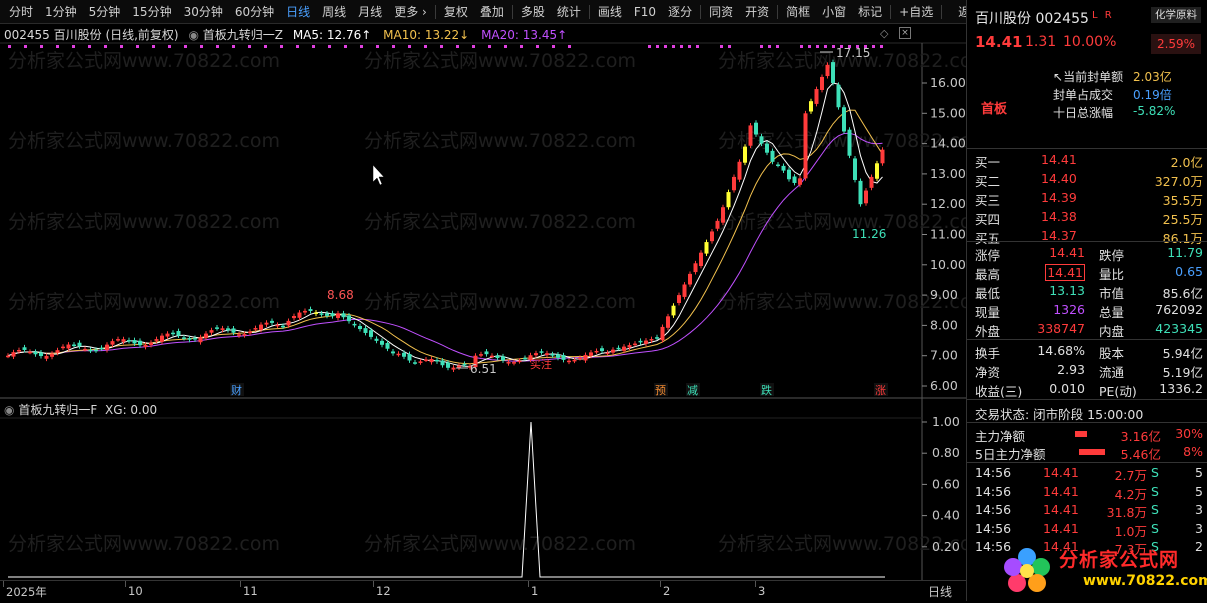 The width and height of the screenshot is (1207, 603). What do you see at coordinates (948, 112) in the screenshot?
I see `price-axis-label: 15.00` at bounding box center [948, 112].